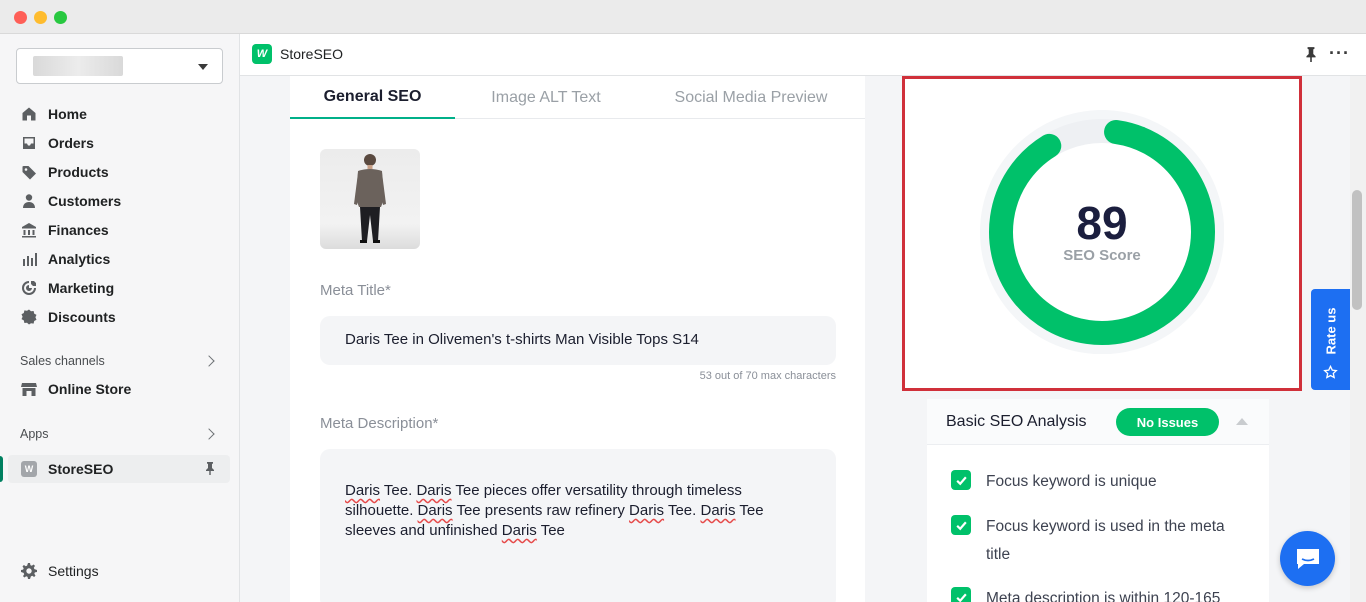 The height and width of the screenshot is (602, 1366). What do you see at coordinates (312, 54) in the screenshot?
I see `app-title: StoreSEO` at bounding box center [312, 54].